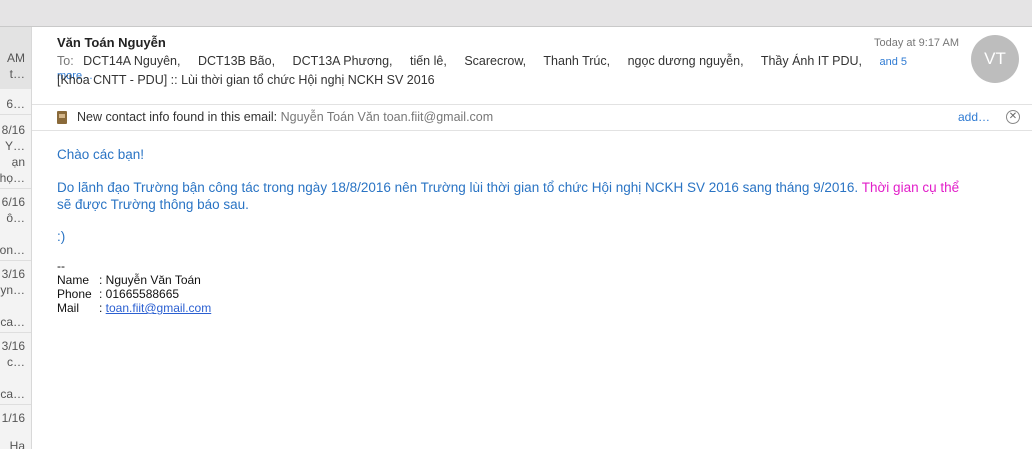  I want to click on signature-mail-row: Mail: toan.fiit@gmail.com, so click(542, 308).